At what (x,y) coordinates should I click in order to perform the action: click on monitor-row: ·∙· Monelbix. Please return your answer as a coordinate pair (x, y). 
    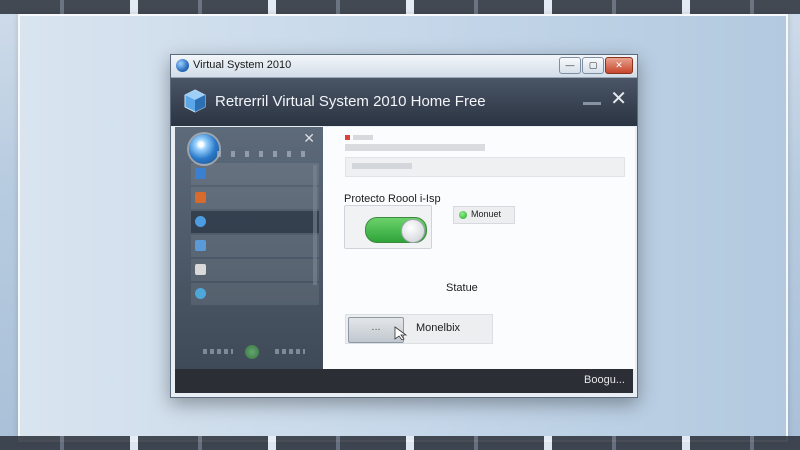
    Looking at the image, I should click on (419, 329).